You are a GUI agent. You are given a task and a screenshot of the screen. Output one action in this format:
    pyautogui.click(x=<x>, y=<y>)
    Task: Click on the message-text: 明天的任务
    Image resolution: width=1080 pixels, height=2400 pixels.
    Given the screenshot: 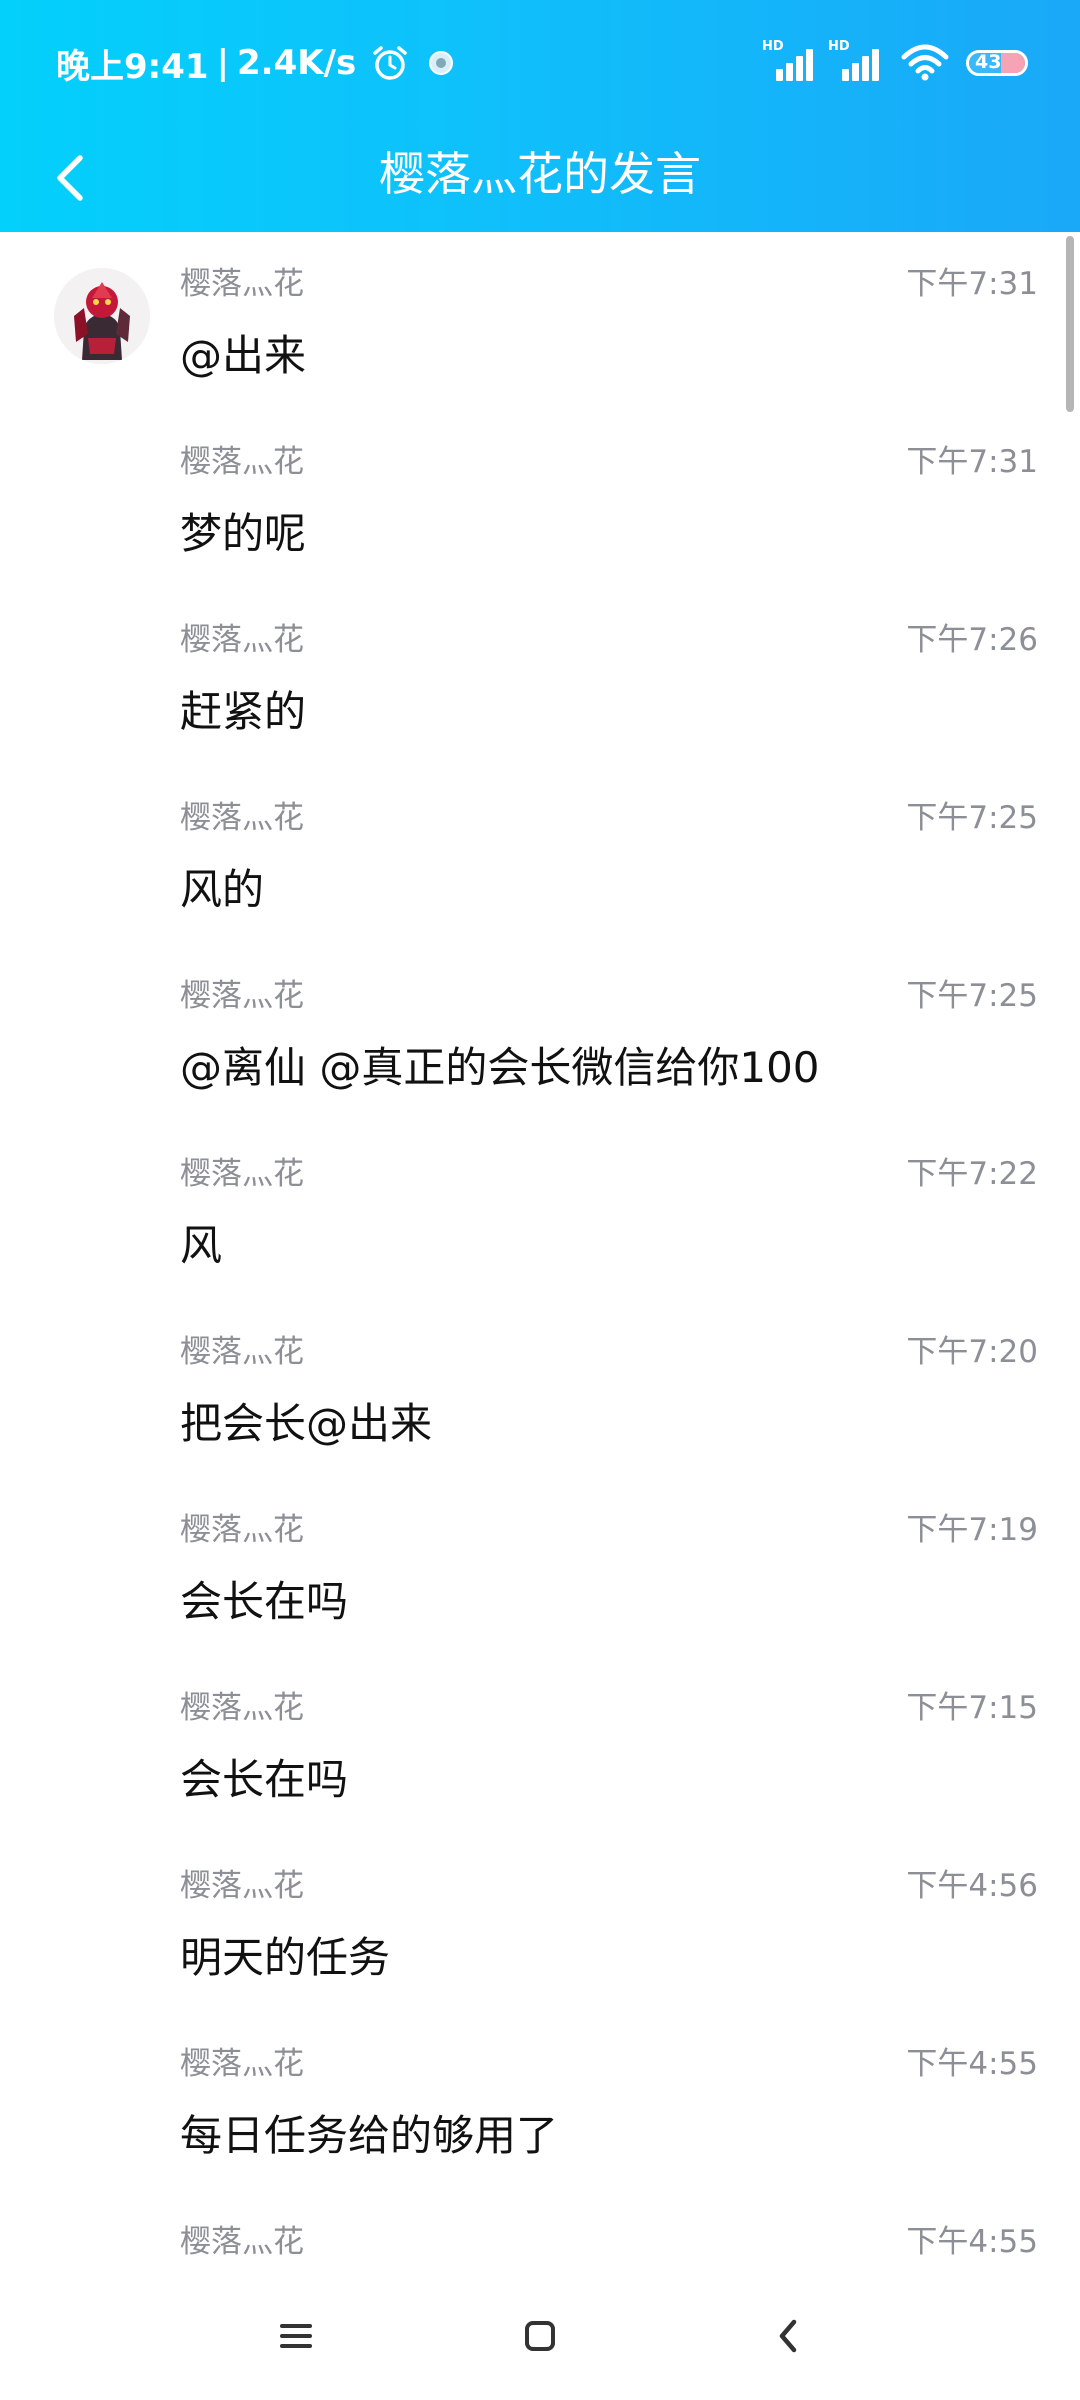 What is the action you would take?
    pyautogui.click(x=285, y=1957)
    